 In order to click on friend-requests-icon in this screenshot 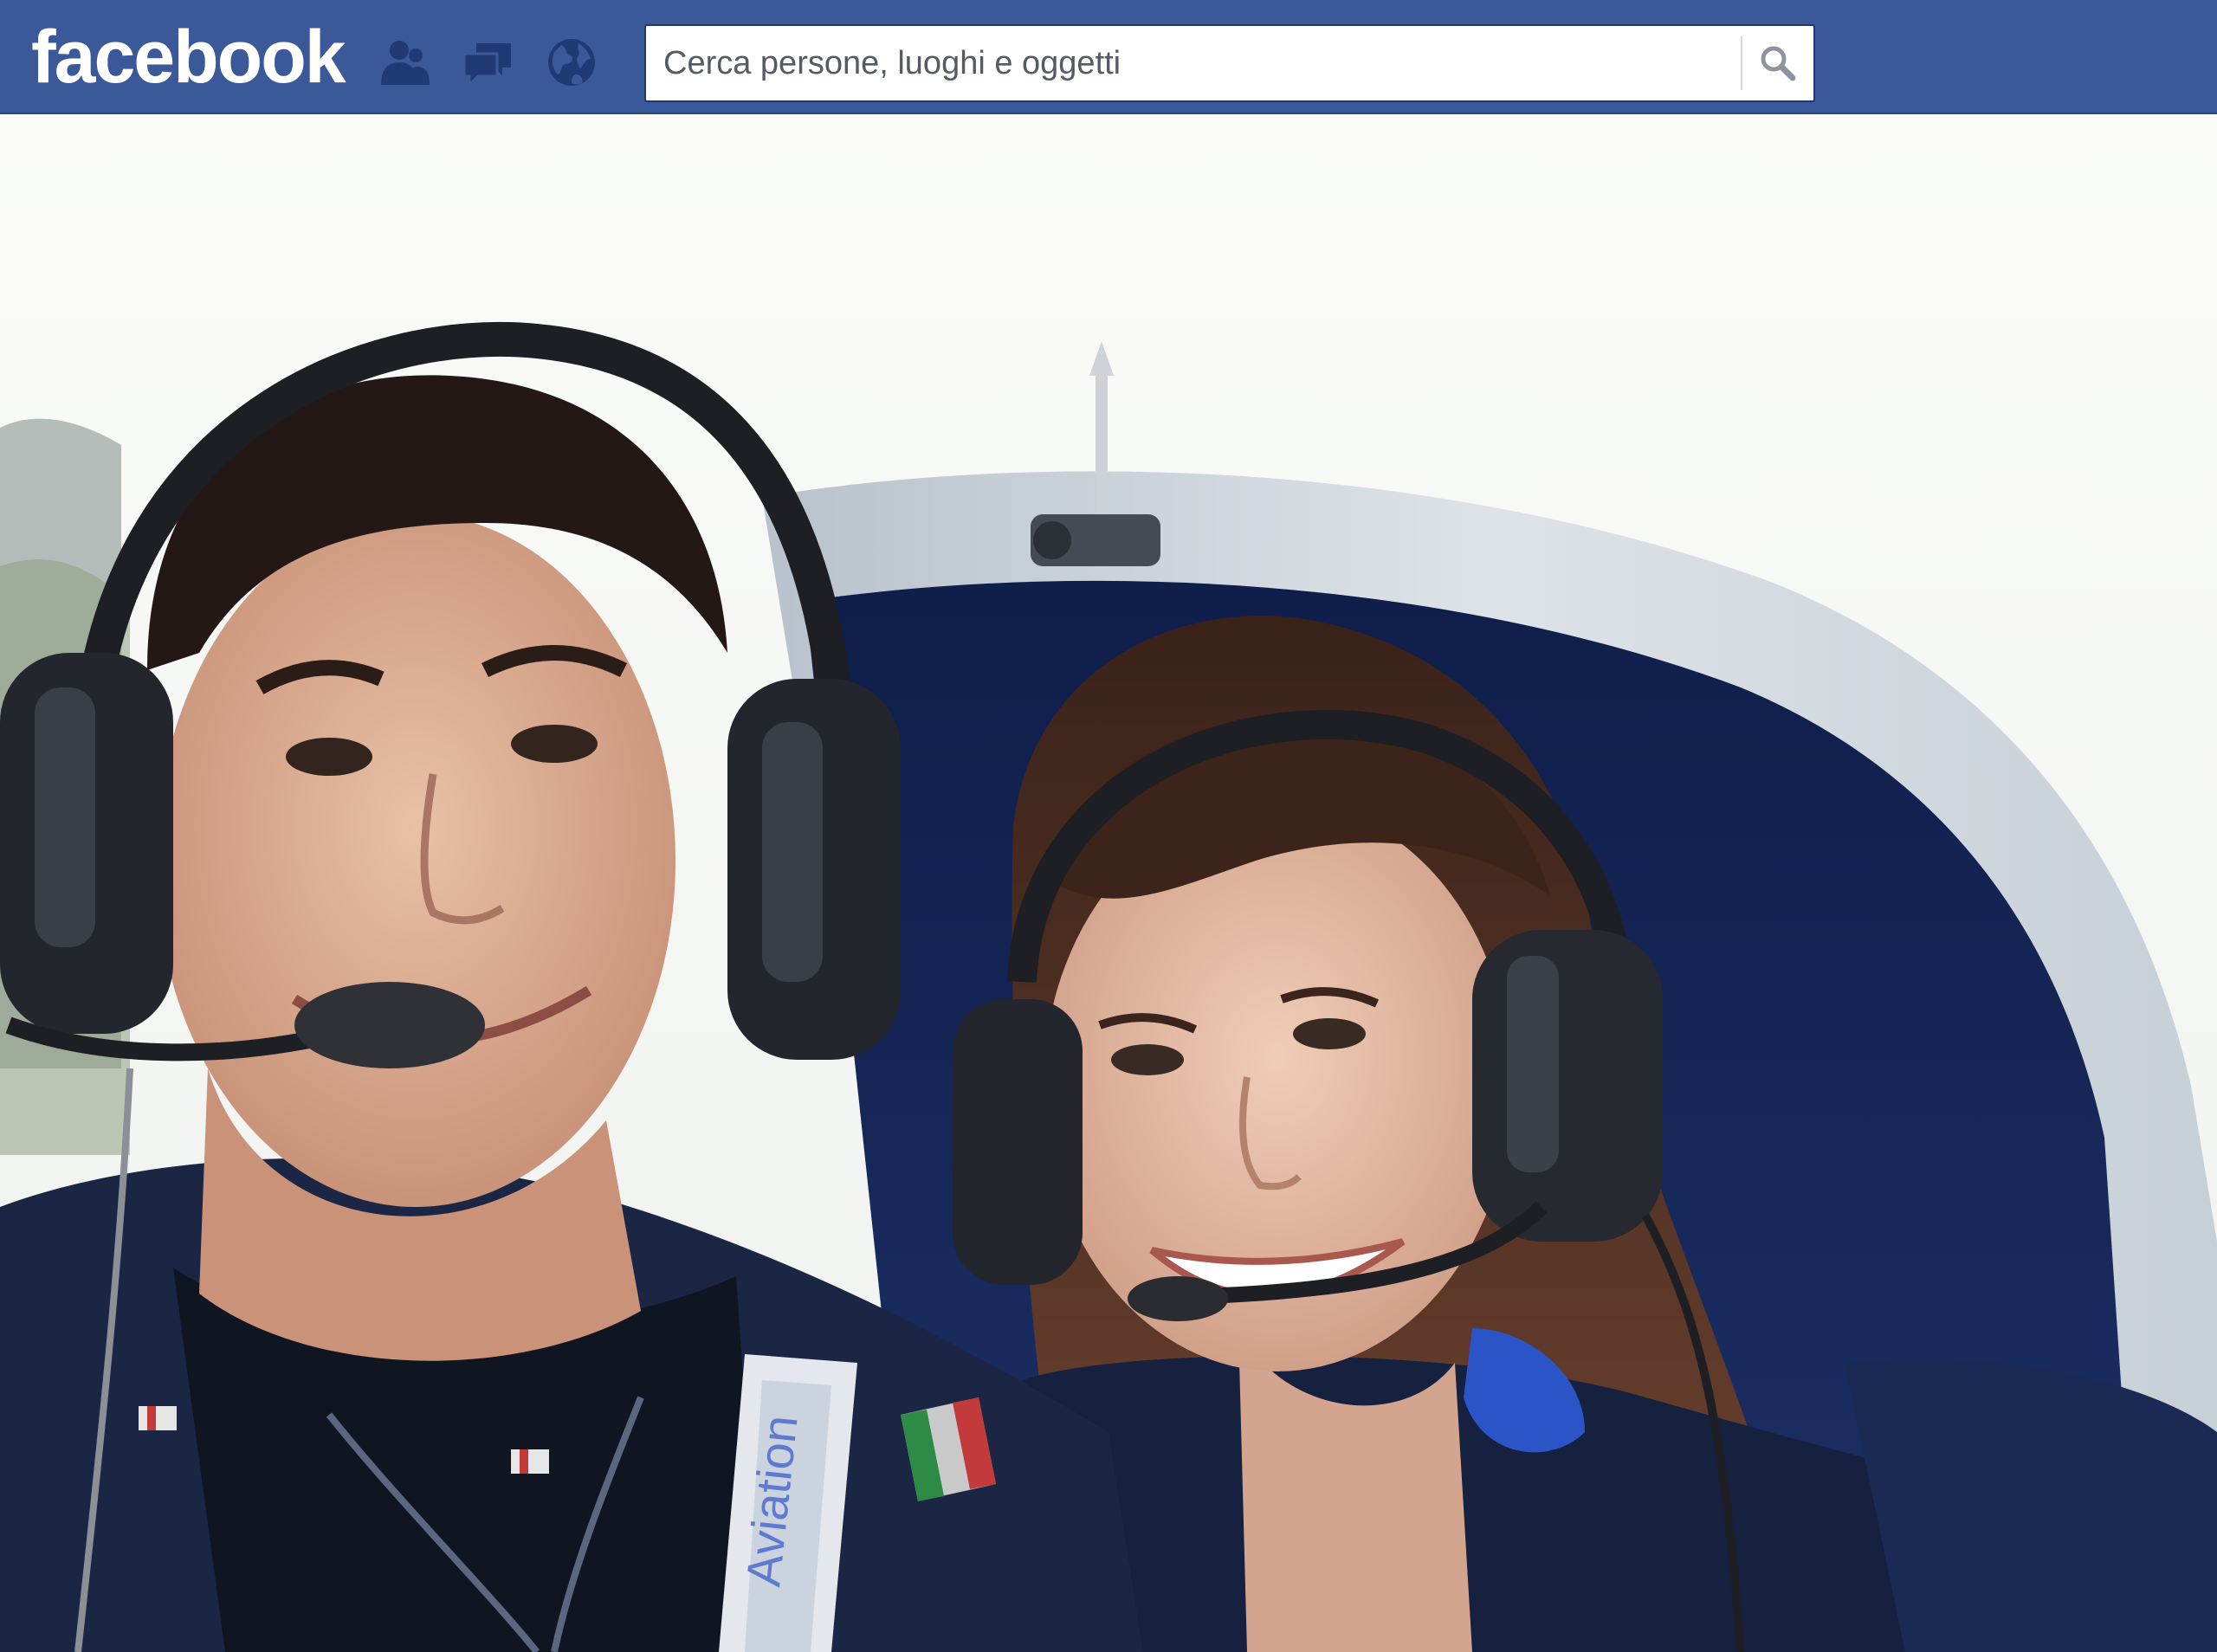, I will do `click(405, 63)`.